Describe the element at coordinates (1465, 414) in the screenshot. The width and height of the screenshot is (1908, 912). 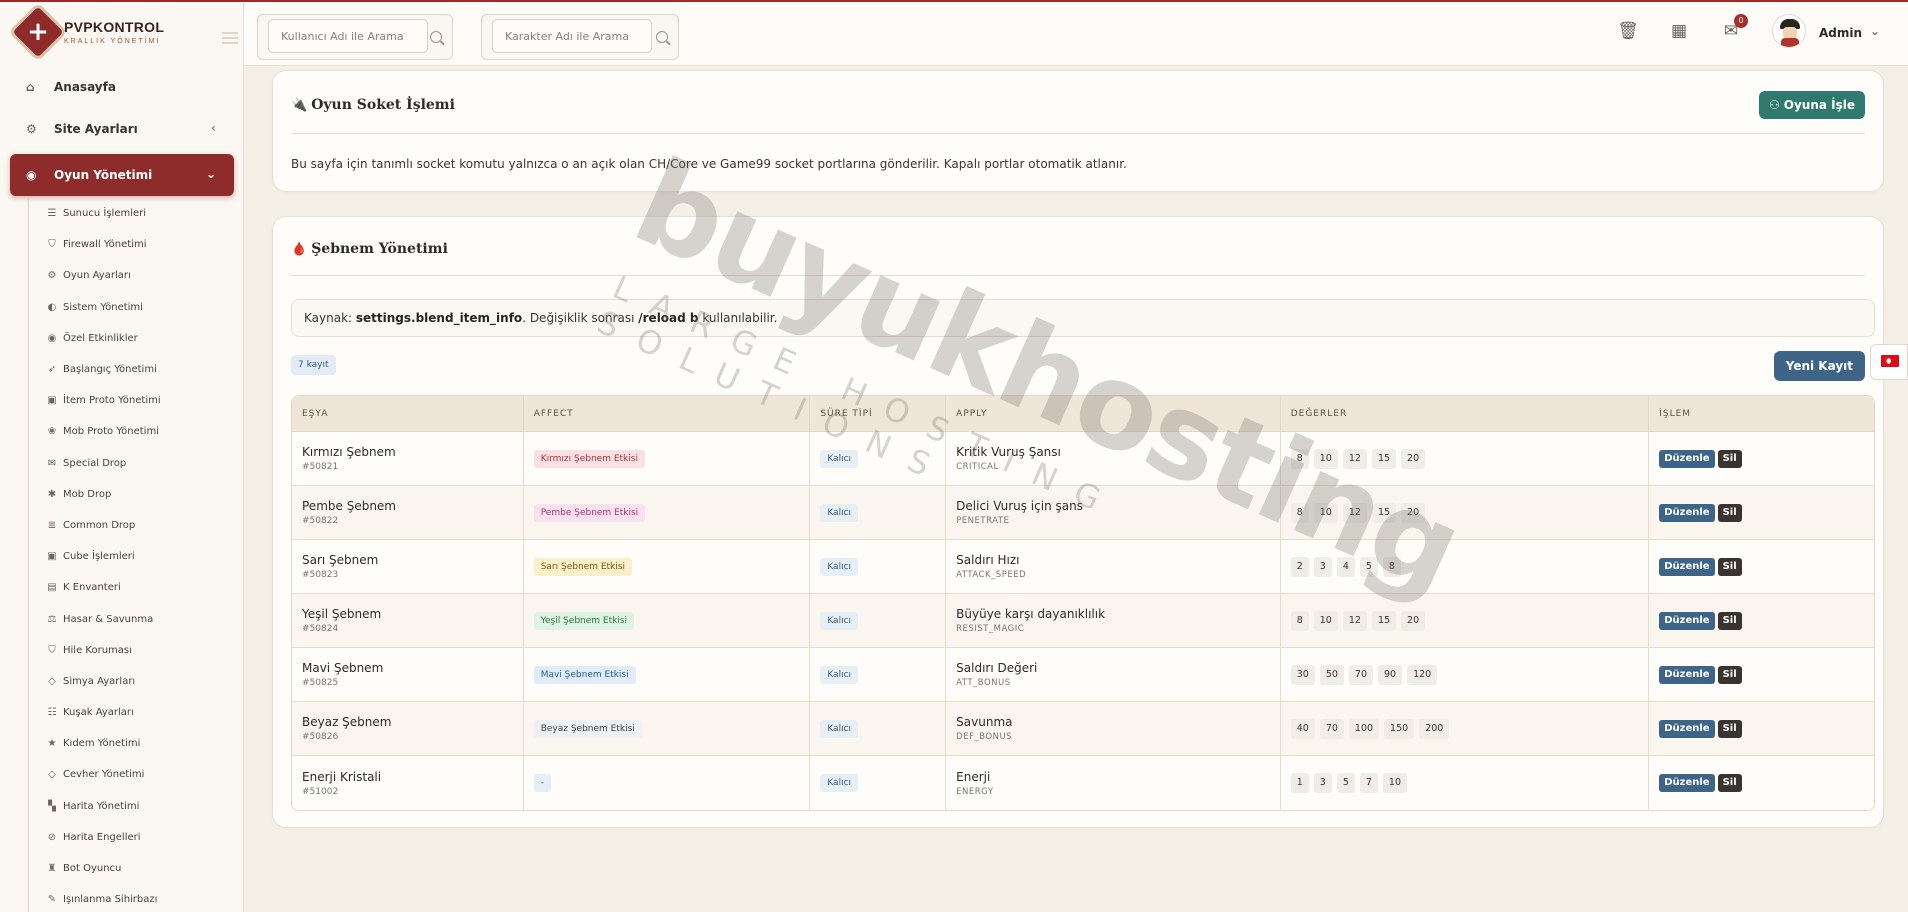
I see `column-header: DEĞERLER` at that location.